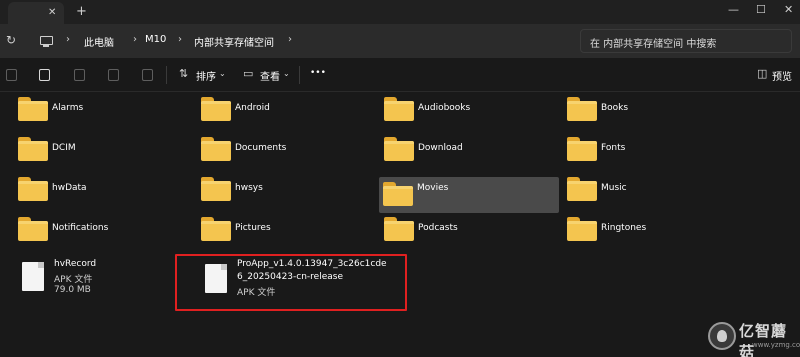 The image size is (800, 357). I want to click on paste-icon, so click(79, 75).